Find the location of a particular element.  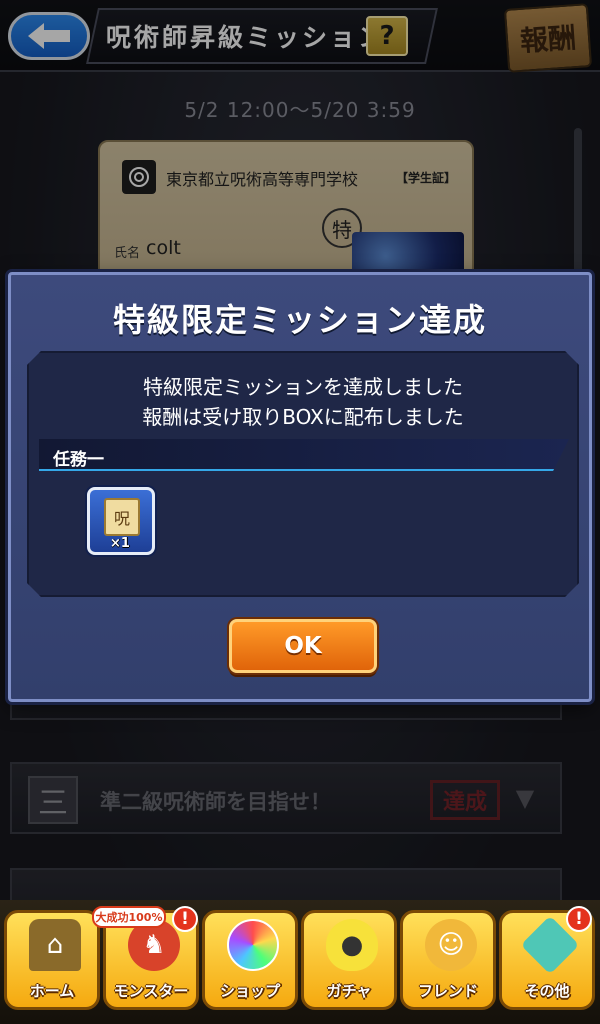

nav-shop-button: ショップ is located at coordinates (250, 960).